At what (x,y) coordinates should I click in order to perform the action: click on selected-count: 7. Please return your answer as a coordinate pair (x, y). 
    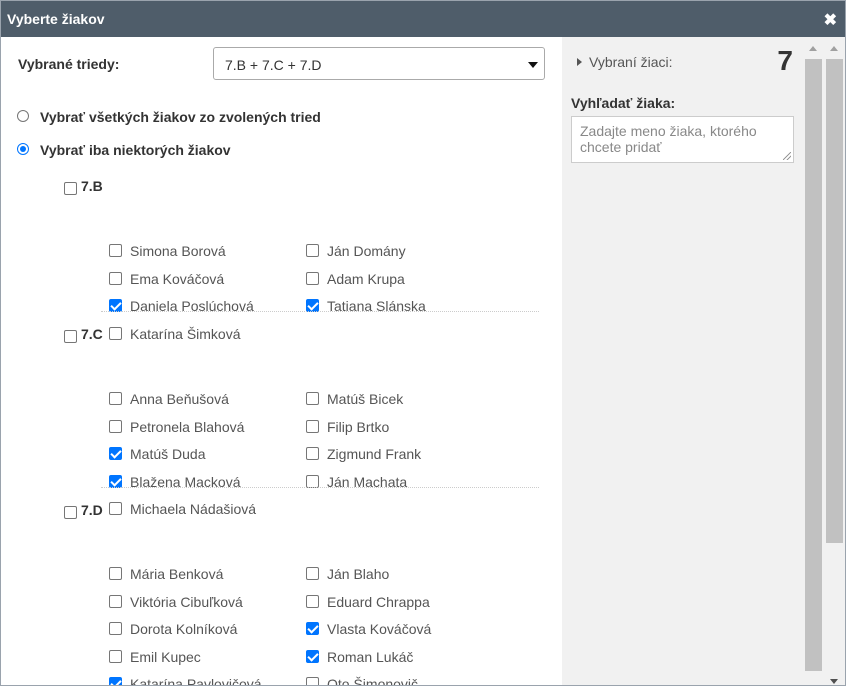
    Looking at the image, I should click on (785, 60).